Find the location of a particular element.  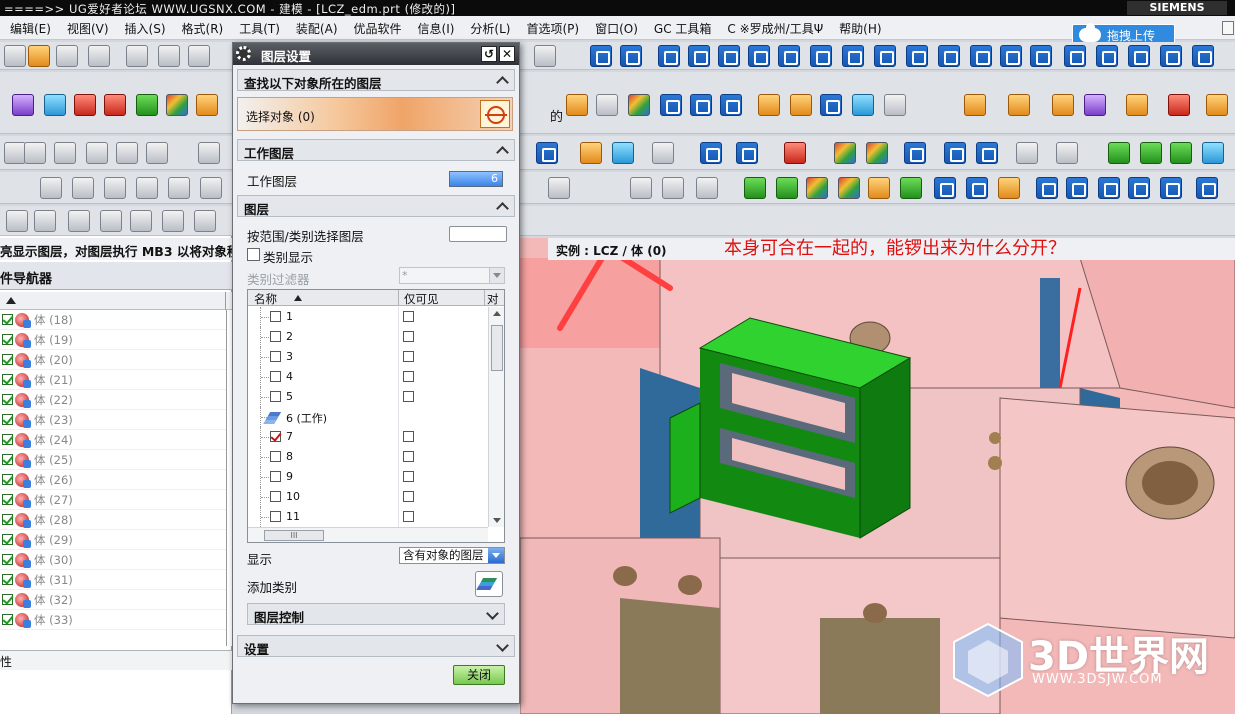

menu-item: 分析(L) is located at coordinates (490, 28).